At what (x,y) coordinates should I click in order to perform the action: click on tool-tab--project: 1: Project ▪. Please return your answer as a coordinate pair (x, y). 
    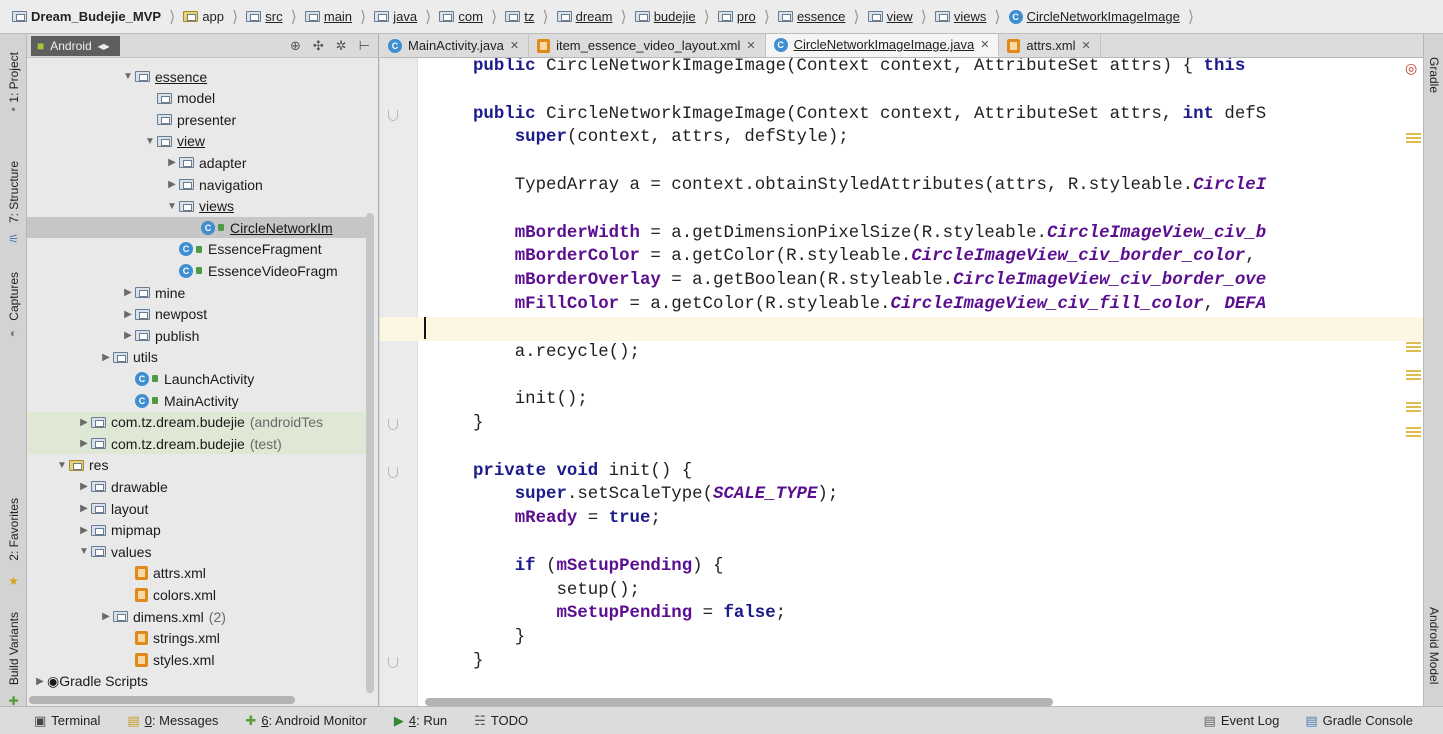
    Looking at the image, I should click on (13, 79).